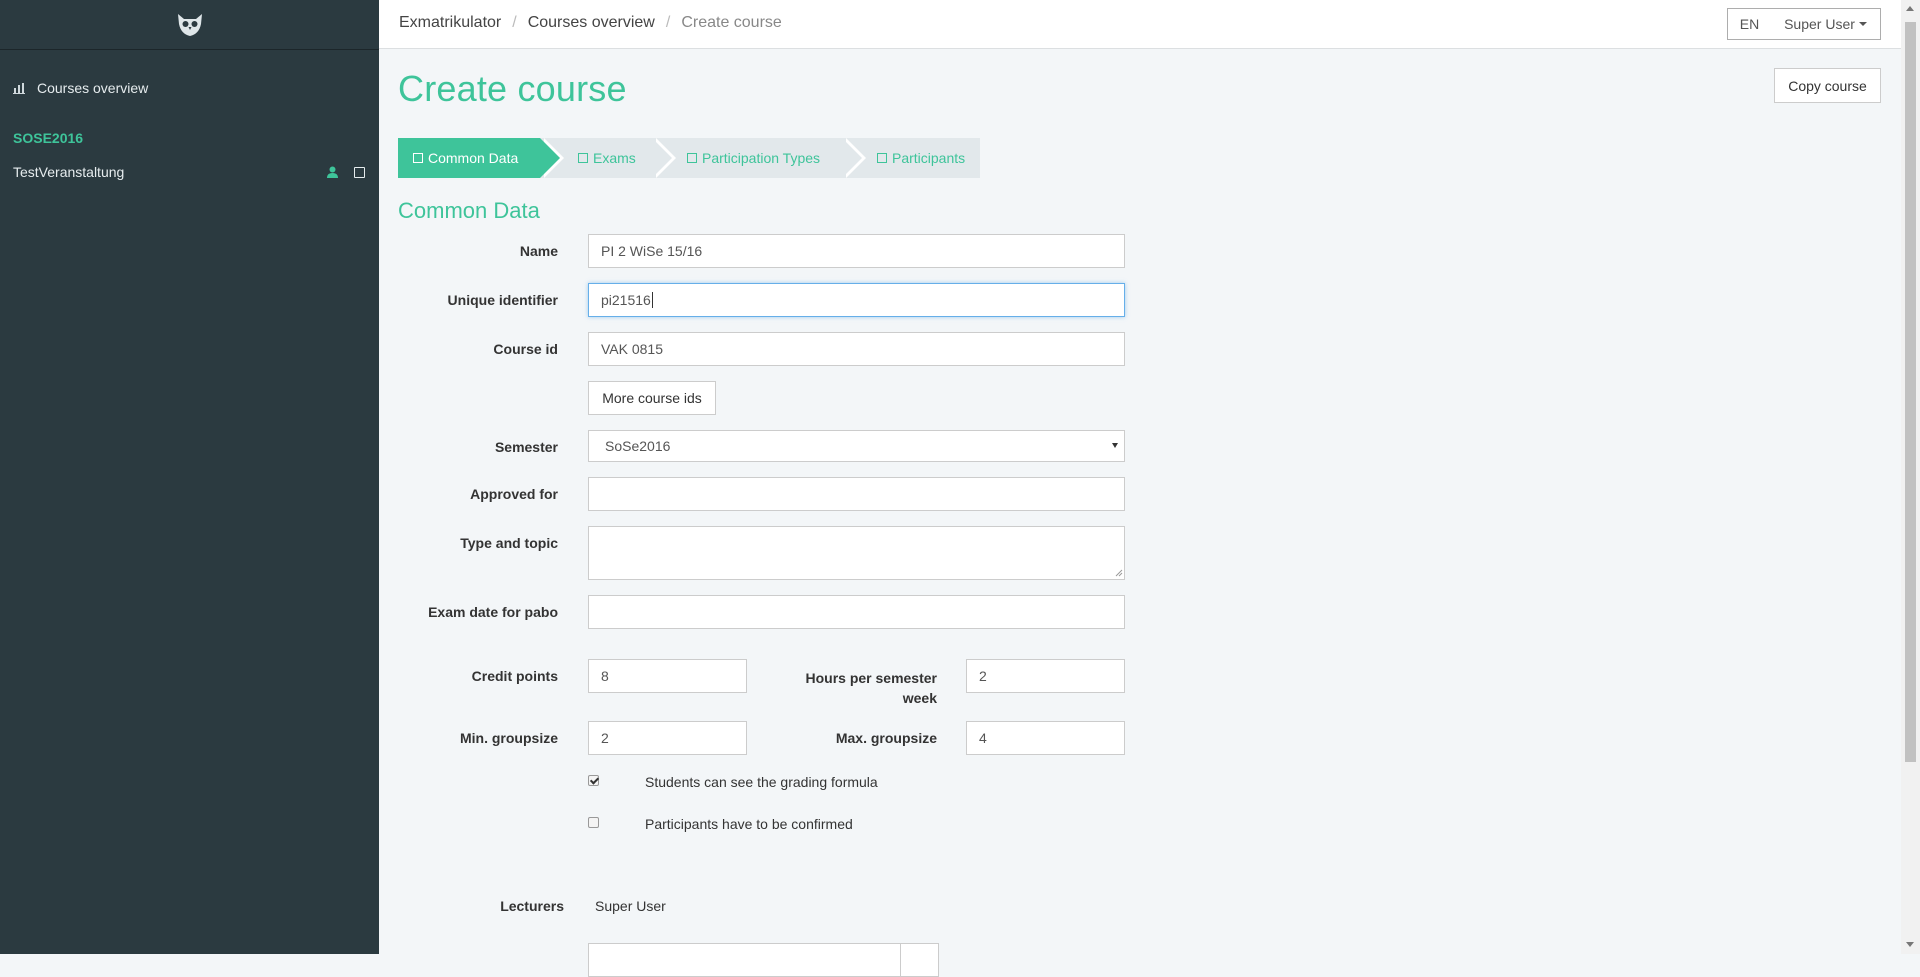 The width and height of the screenshot is (1920, 977). I want to click on chart-icon, so click(19, 88).